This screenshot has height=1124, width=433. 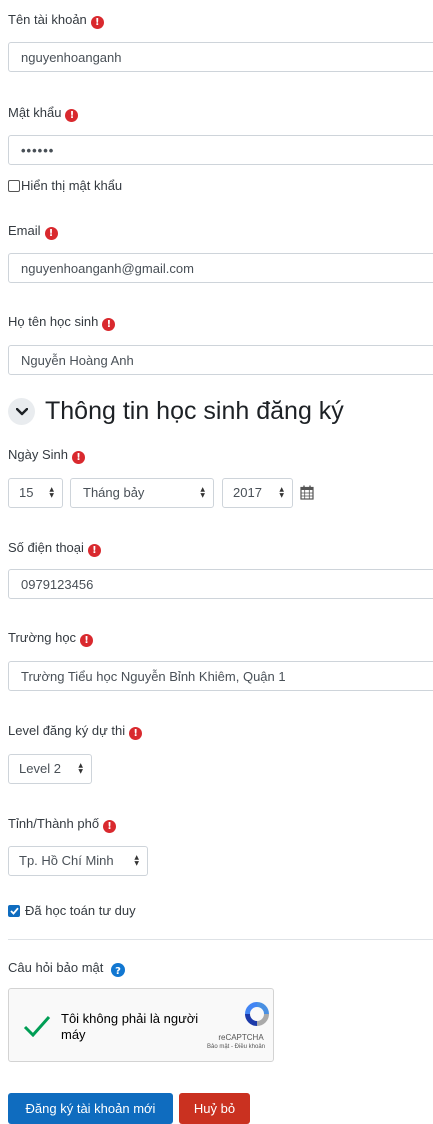 What do you see at coordinates (56, 20) in the screenshot?
I see `username-label: Tên tài khoản!` at bounding box center [56, 20].